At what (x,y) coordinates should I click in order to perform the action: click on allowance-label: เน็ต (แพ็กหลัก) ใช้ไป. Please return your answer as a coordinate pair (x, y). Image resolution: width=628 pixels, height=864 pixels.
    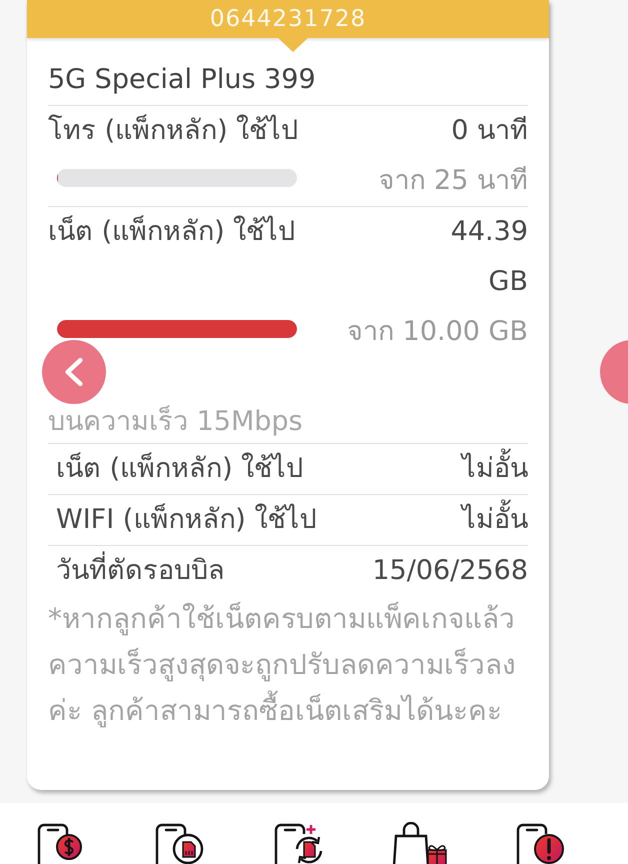
    Looking at the image, I should click on (180, 468).